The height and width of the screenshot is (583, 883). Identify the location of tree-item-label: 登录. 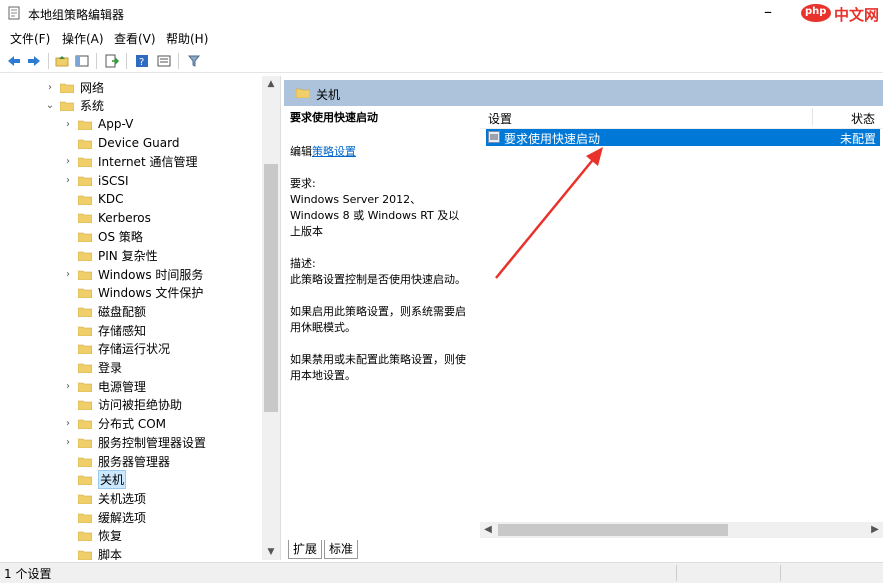
(110, 368).